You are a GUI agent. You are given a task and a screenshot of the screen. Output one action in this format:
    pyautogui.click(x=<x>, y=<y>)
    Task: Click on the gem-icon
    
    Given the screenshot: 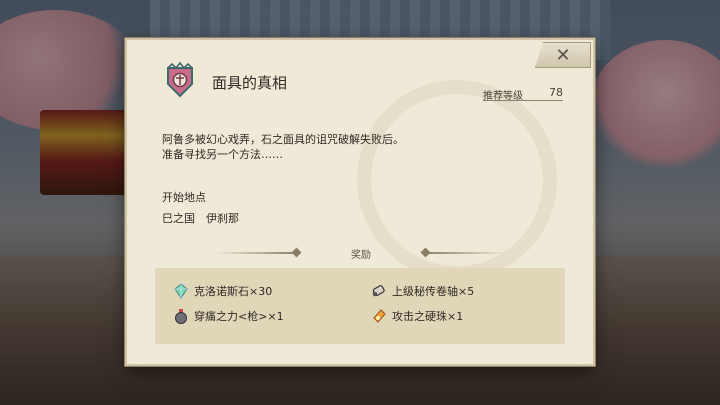 What is the action you would take?
    pyautogui.click(x=379, y=316)
    